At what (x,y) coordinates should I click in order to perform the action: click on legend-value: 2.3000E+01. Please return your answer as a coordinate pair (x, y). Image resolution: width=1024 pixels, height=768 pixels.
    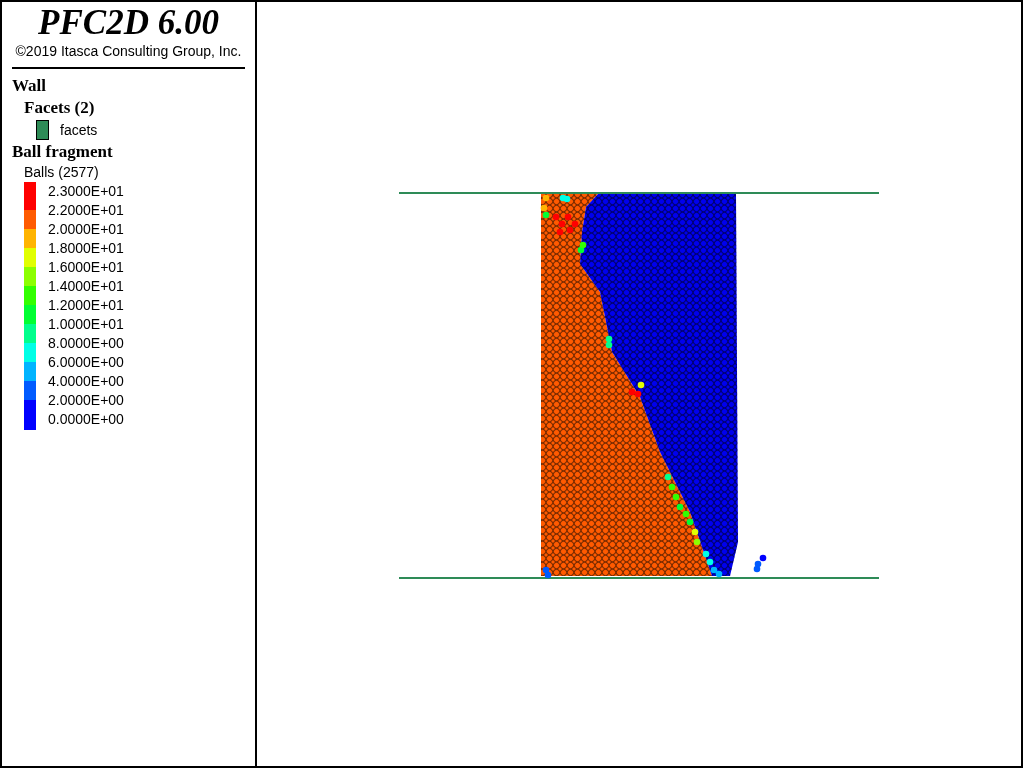
    Looking at the image, I should click on (86, 191).